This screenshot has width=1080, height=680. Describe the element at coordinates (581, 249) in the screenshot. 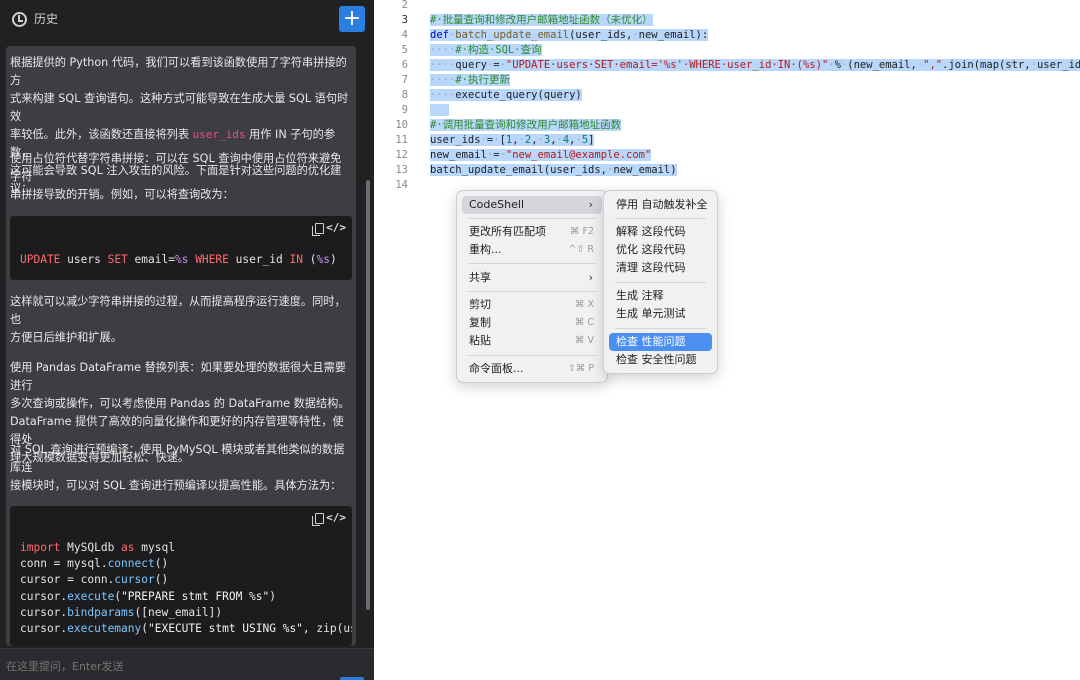

I see `shortcut-label: ^⇧ R` at that location.